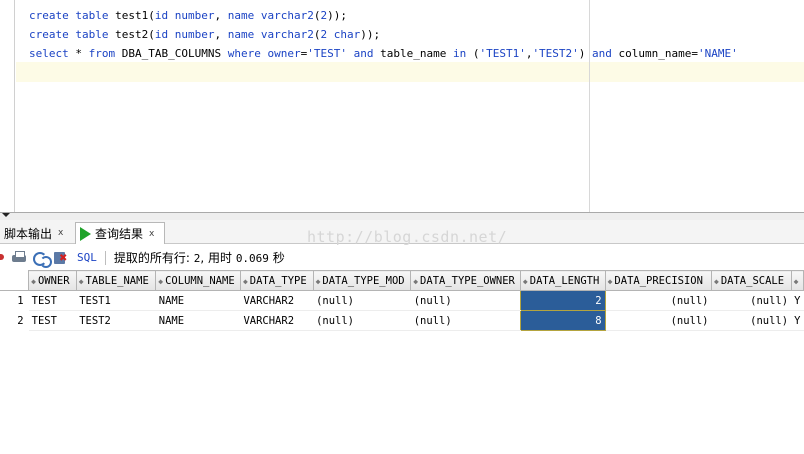 The width and height of the screenshot is (804, 454). What do you see at coordinates (362, 280) in the screenshot?
I see `column-header: ◆ DATA_TYPE_MOD` at bounding box center [362, 280].